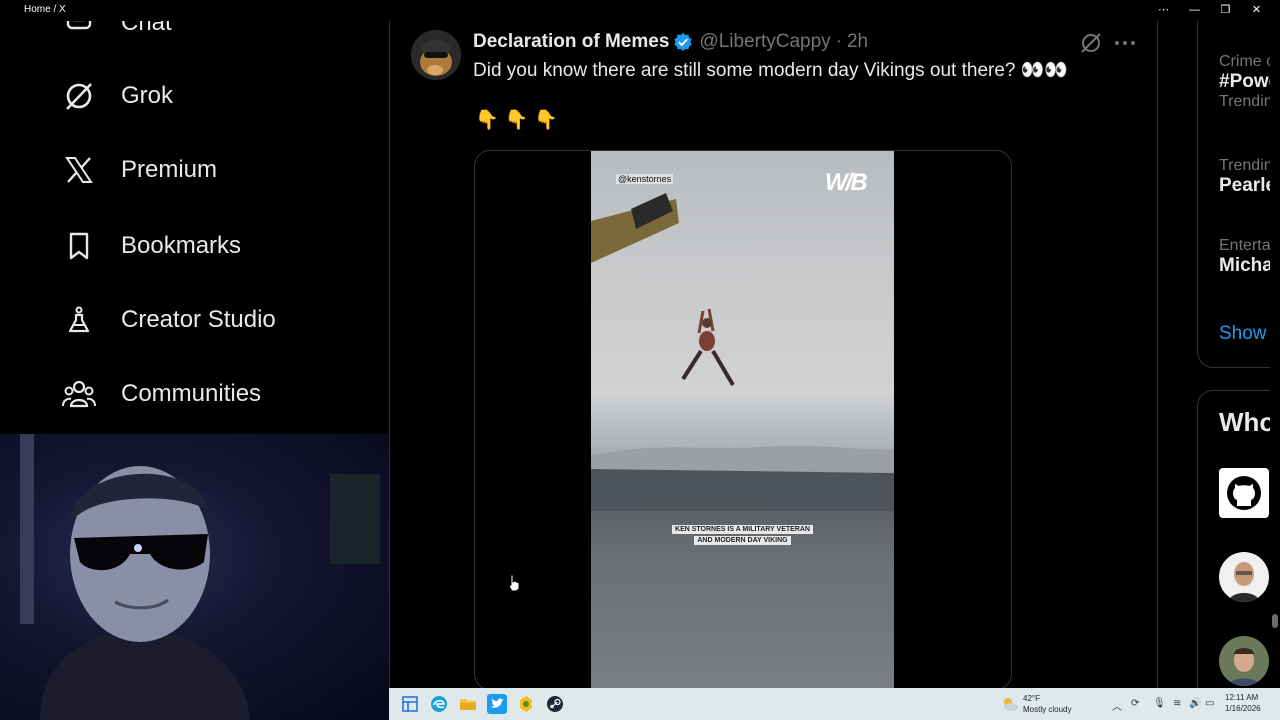  I want to click on volume-icon: 🔊, so click(1195, 703).